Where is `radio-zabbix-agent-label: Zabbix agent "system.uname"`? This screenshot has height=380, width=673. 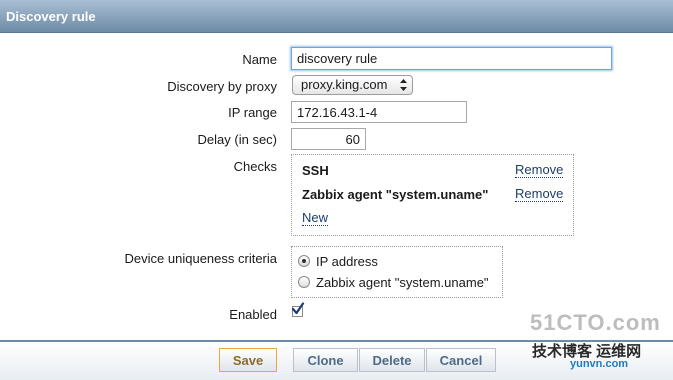 radio-zabbix-agent-label: Zabbix agent "system.uname" is located at coordinates (402, 282).